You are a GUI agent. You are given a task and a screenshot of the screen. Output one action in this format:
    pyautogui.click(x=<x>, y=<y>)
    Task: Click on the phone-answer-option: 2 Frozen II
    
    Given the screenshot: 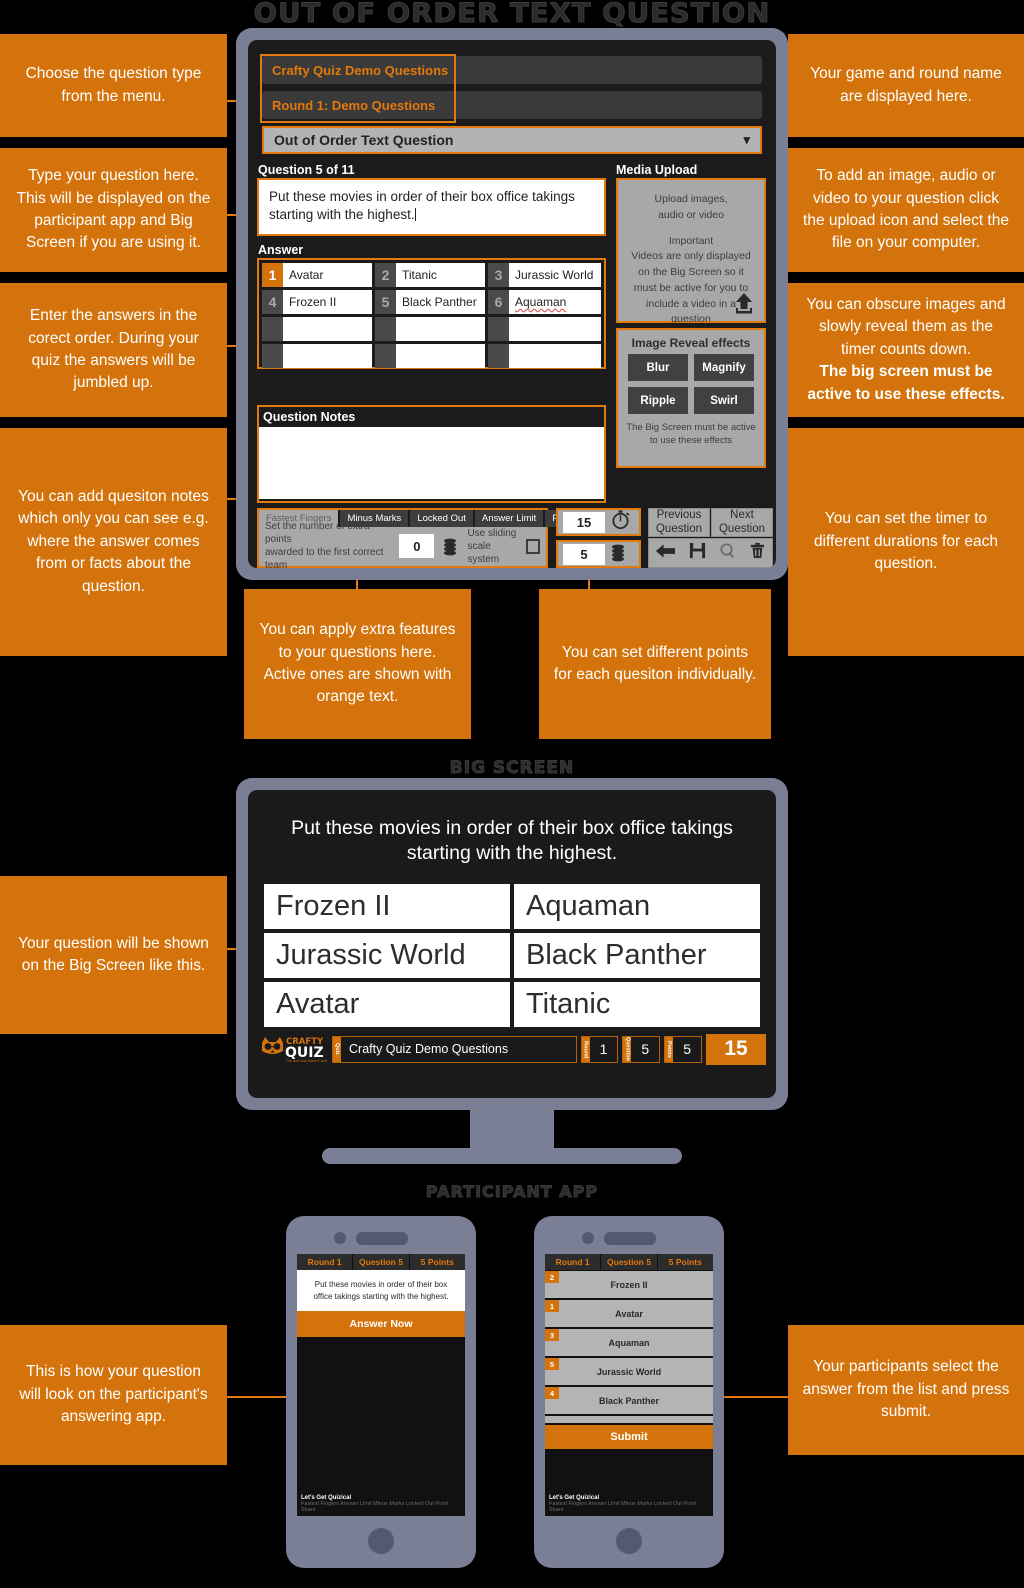 What is the action you would take?
    pyautogui.click(x=629, y=1284)
    